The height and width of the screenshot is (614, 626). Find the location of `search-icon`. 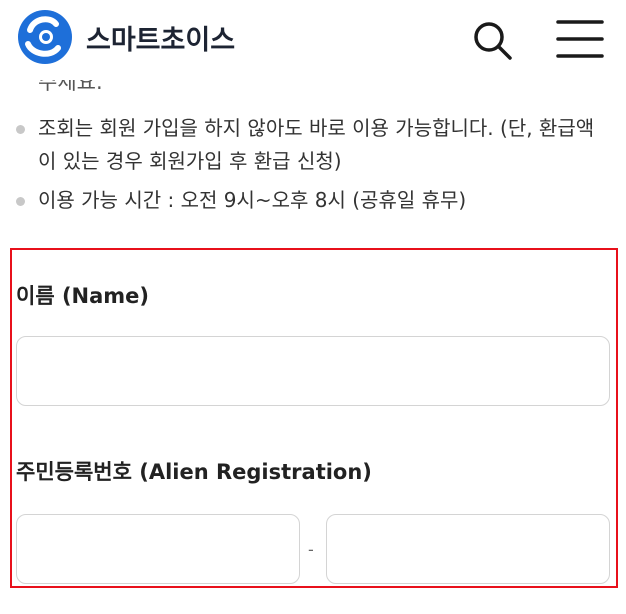

search-icon is located at coordinates (493, 41).